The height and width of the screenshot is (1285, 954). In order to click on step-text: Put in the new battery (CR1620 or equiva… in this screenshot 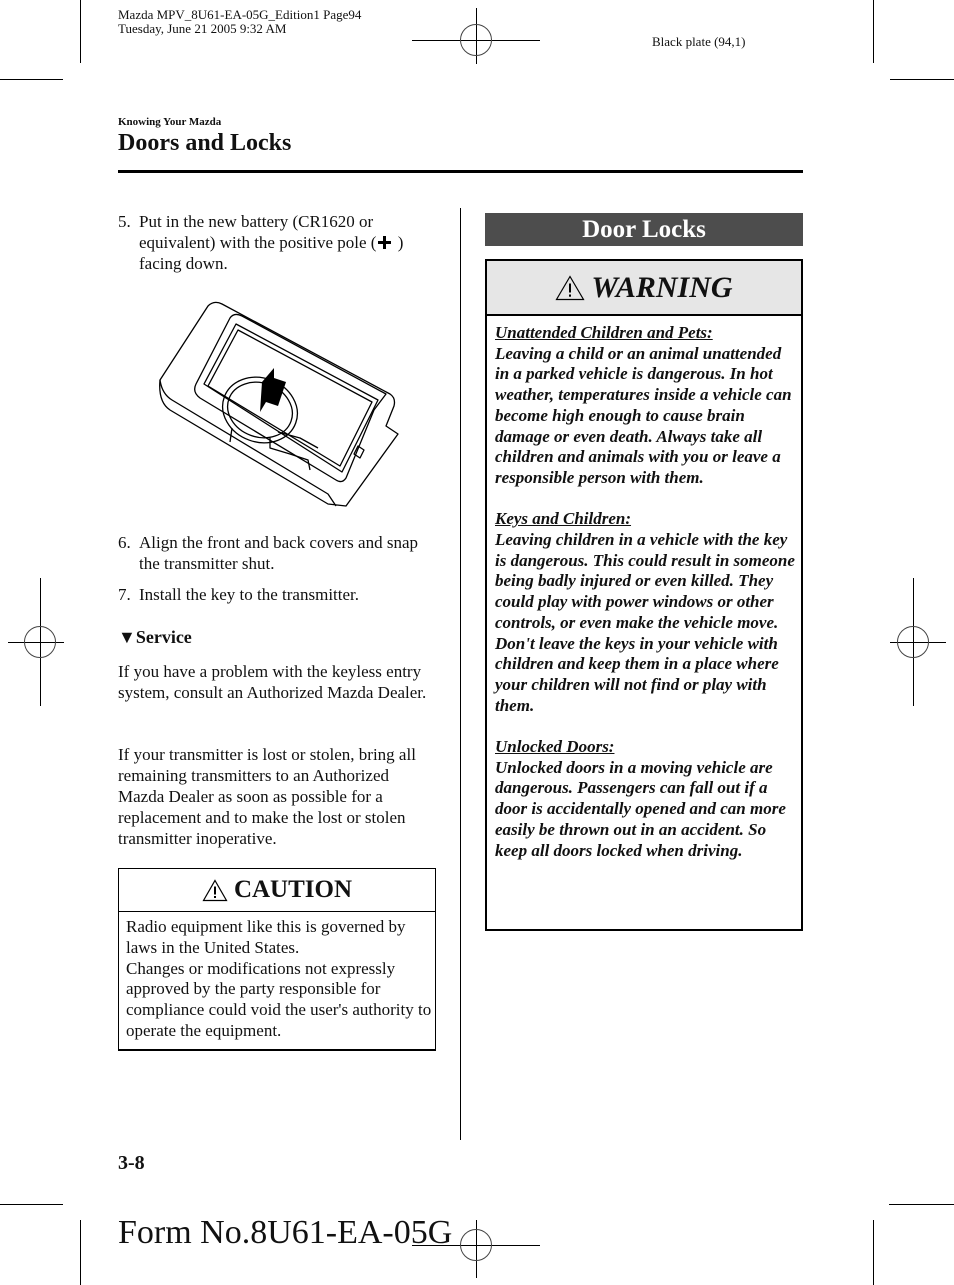, I will do `click(288, 242)`.